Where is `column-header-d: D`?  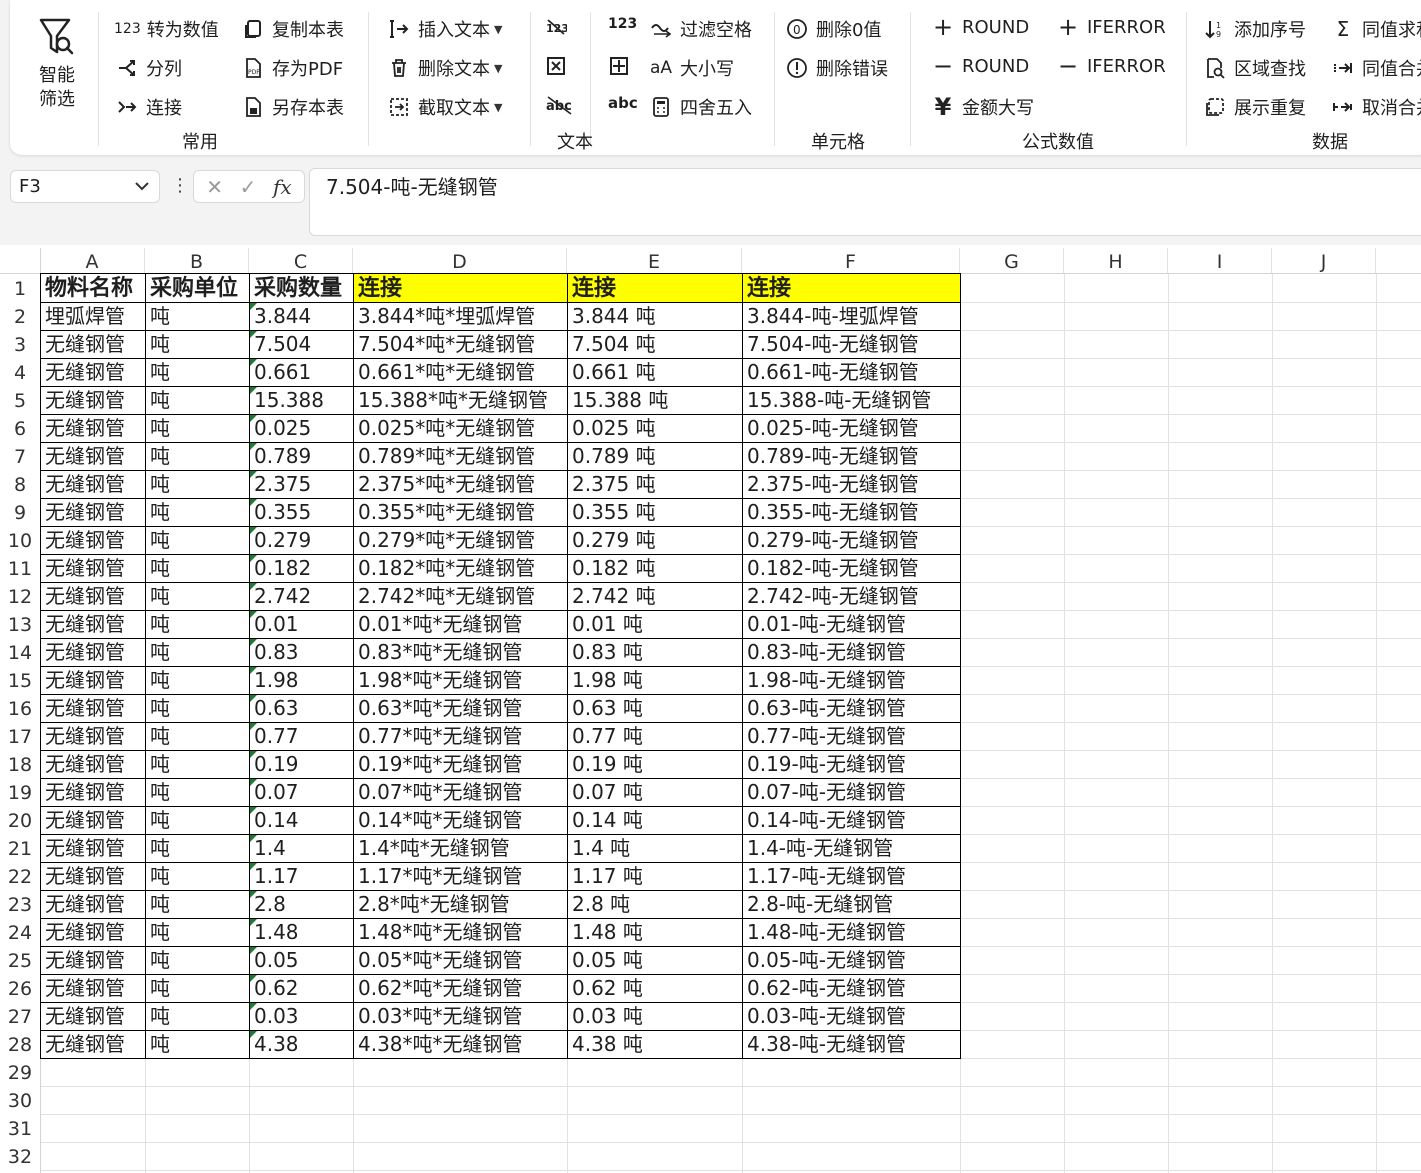
column-header-d: D is located at coordinates (460, 261).